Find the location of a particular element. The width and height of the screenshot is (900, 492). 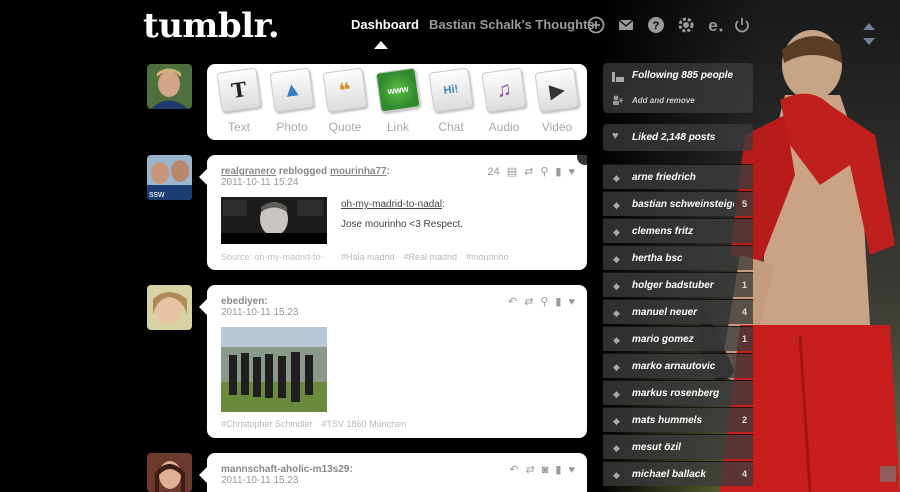

svg-text: e is located at coordinates (712, 25).